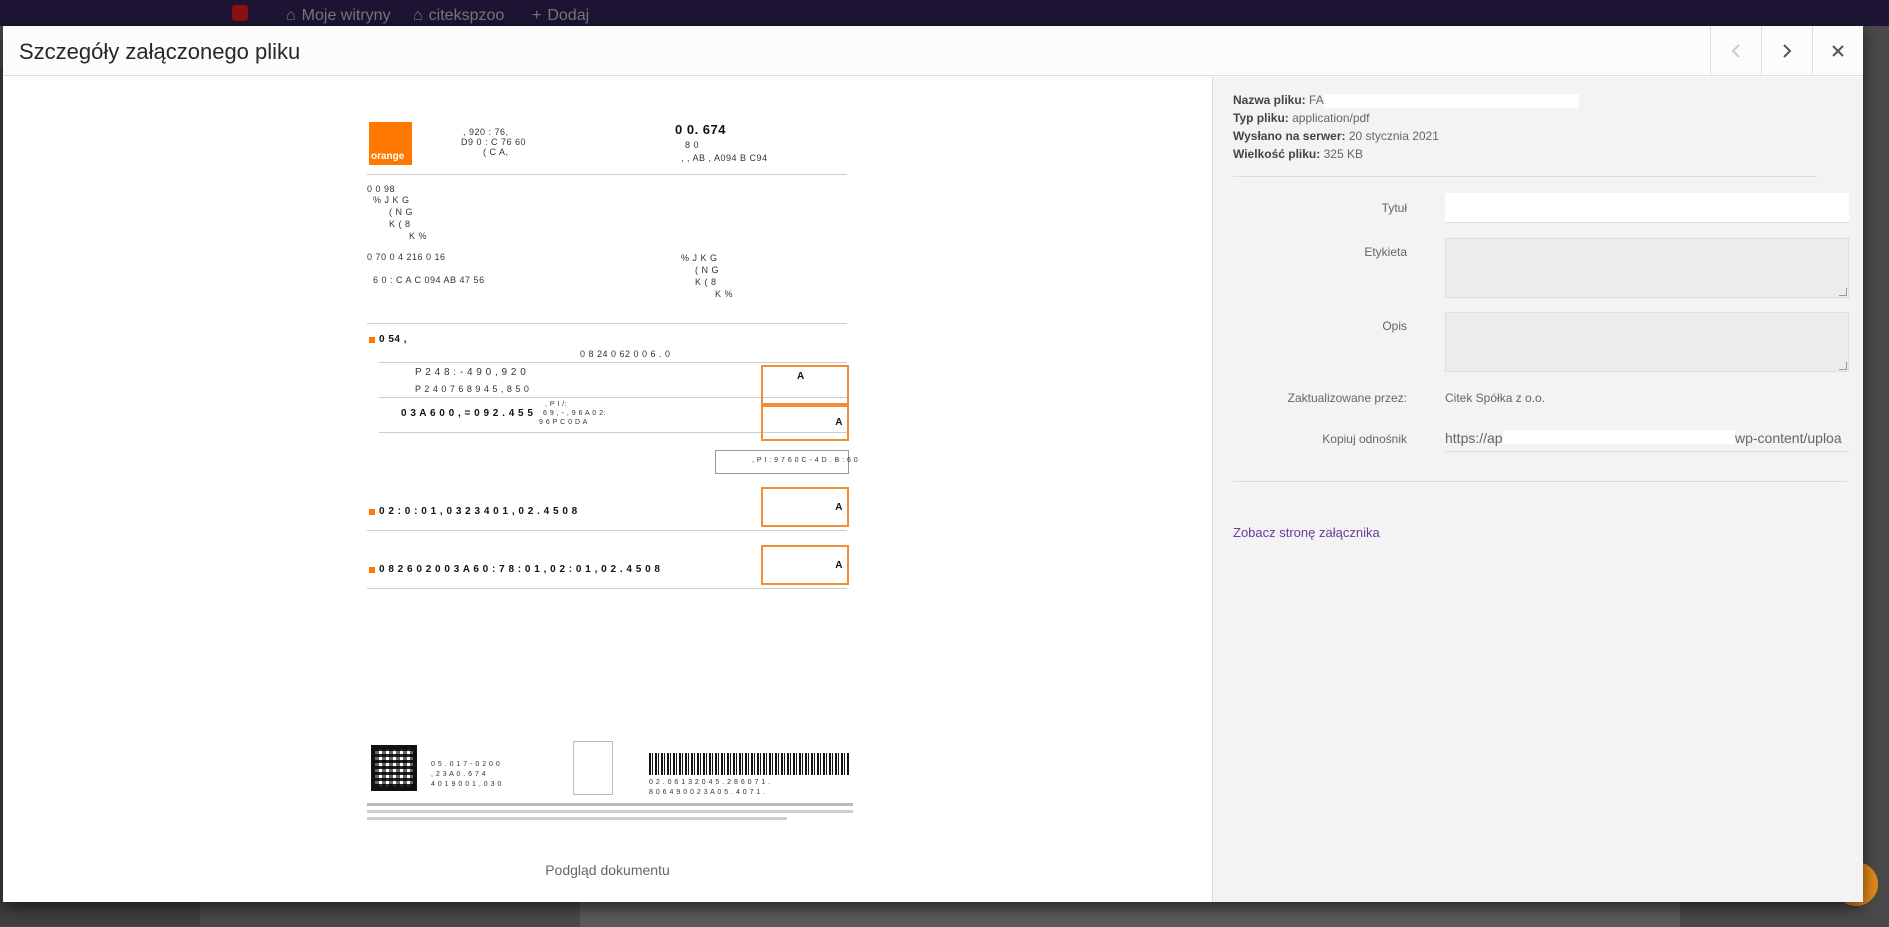  What do you see at coordinates (593, 768) in the screenshot?
I see `stamp-placeholder` at bounding box center [593, 768].